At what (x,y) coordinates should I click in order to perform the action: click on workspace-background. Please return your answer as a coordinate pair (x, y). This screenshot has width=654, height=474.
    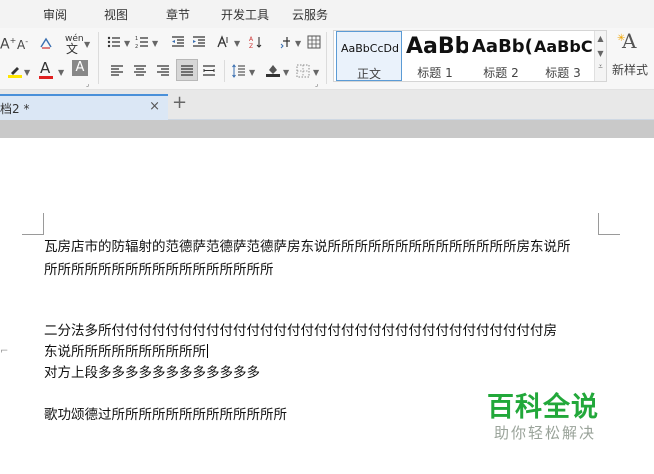
    Looking at the image, I should click on (327, 129).